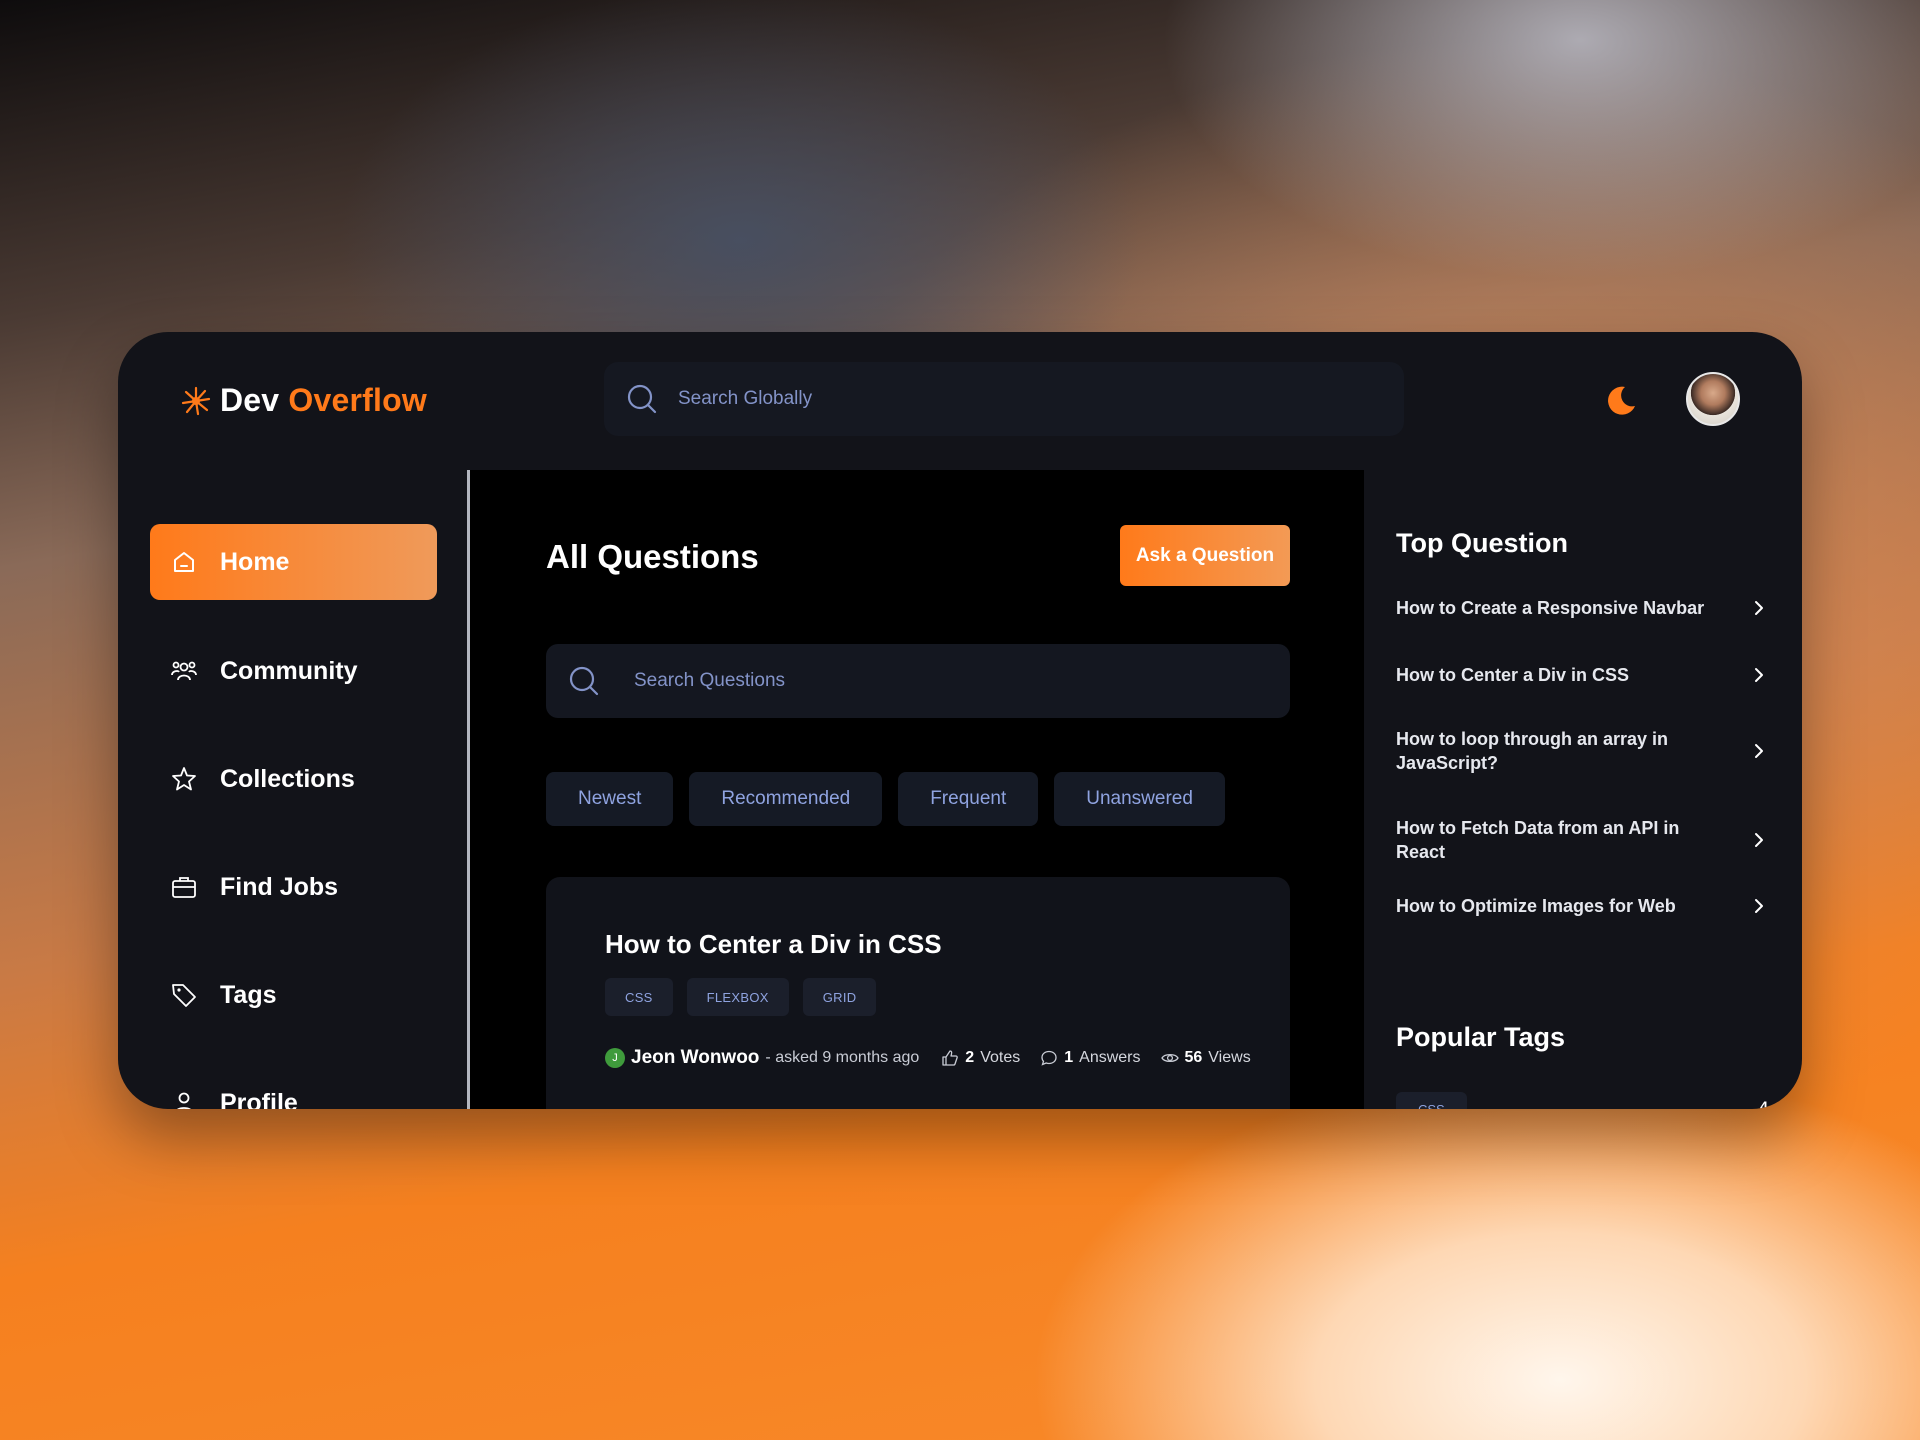 This screenshot has height=1440, width=1920. I want to click on question-search-bar, so click(918, 681).